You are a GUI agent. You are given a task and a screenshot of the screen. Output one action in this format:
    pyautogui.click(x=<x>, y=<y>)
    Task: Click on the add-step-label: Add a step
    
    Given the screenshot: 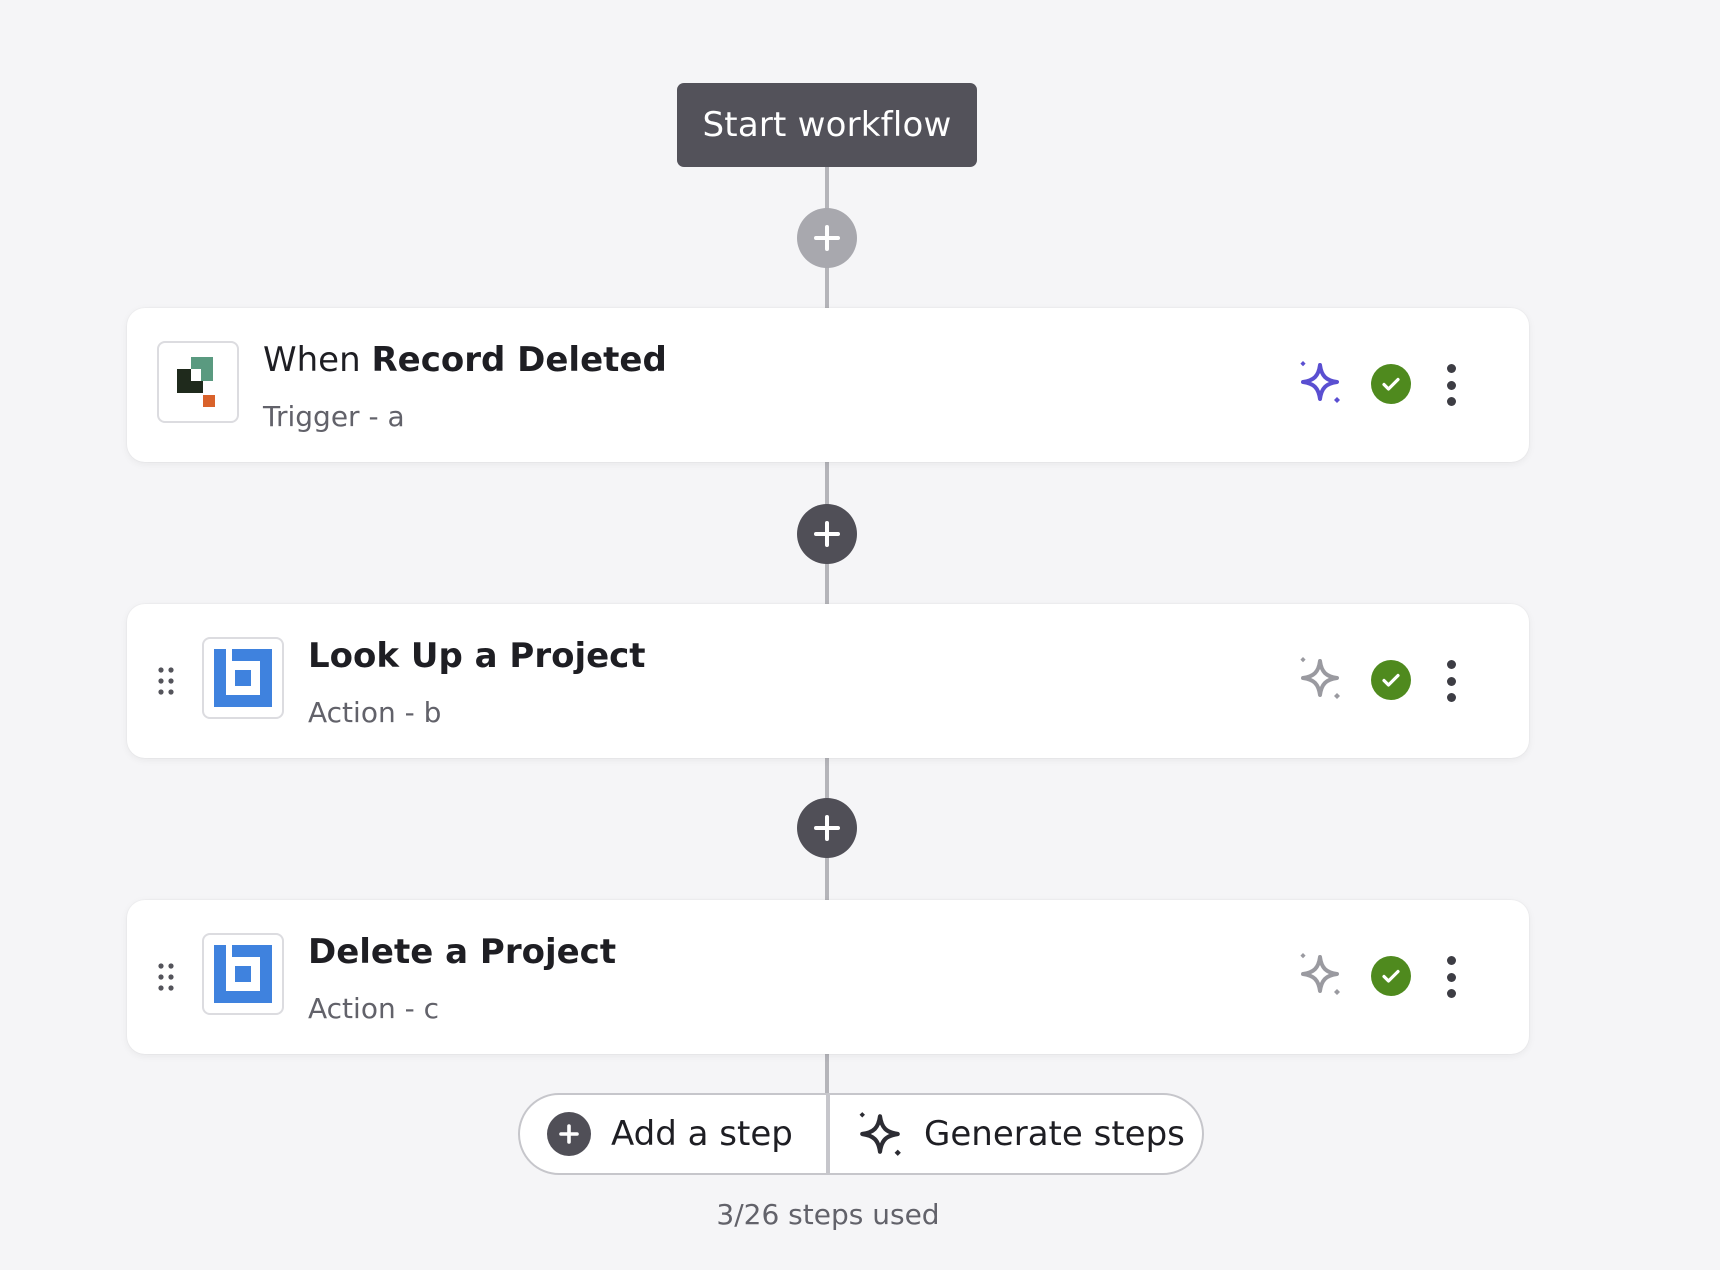 What is the action you would take?
    pyautogui.click(x=702, y=1134)
    